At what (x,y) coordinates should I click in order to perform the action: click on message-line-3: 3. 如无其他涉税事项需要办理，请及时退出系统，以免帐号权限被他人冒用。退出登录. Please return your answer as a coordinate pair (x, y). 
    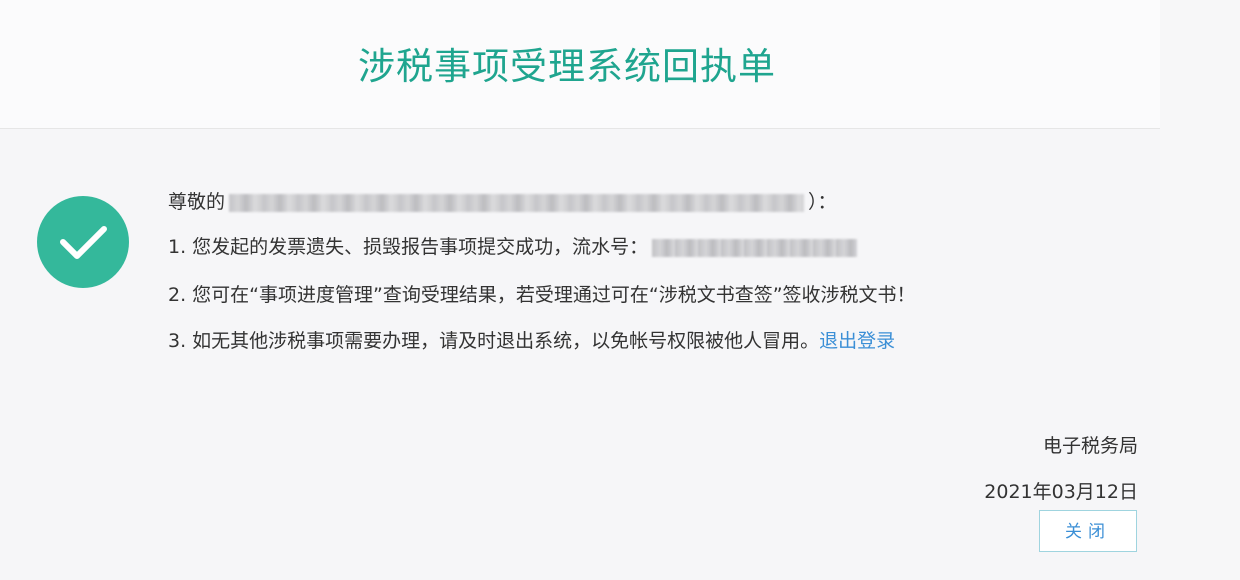
    Looking at the image, I should click on (531, 341).